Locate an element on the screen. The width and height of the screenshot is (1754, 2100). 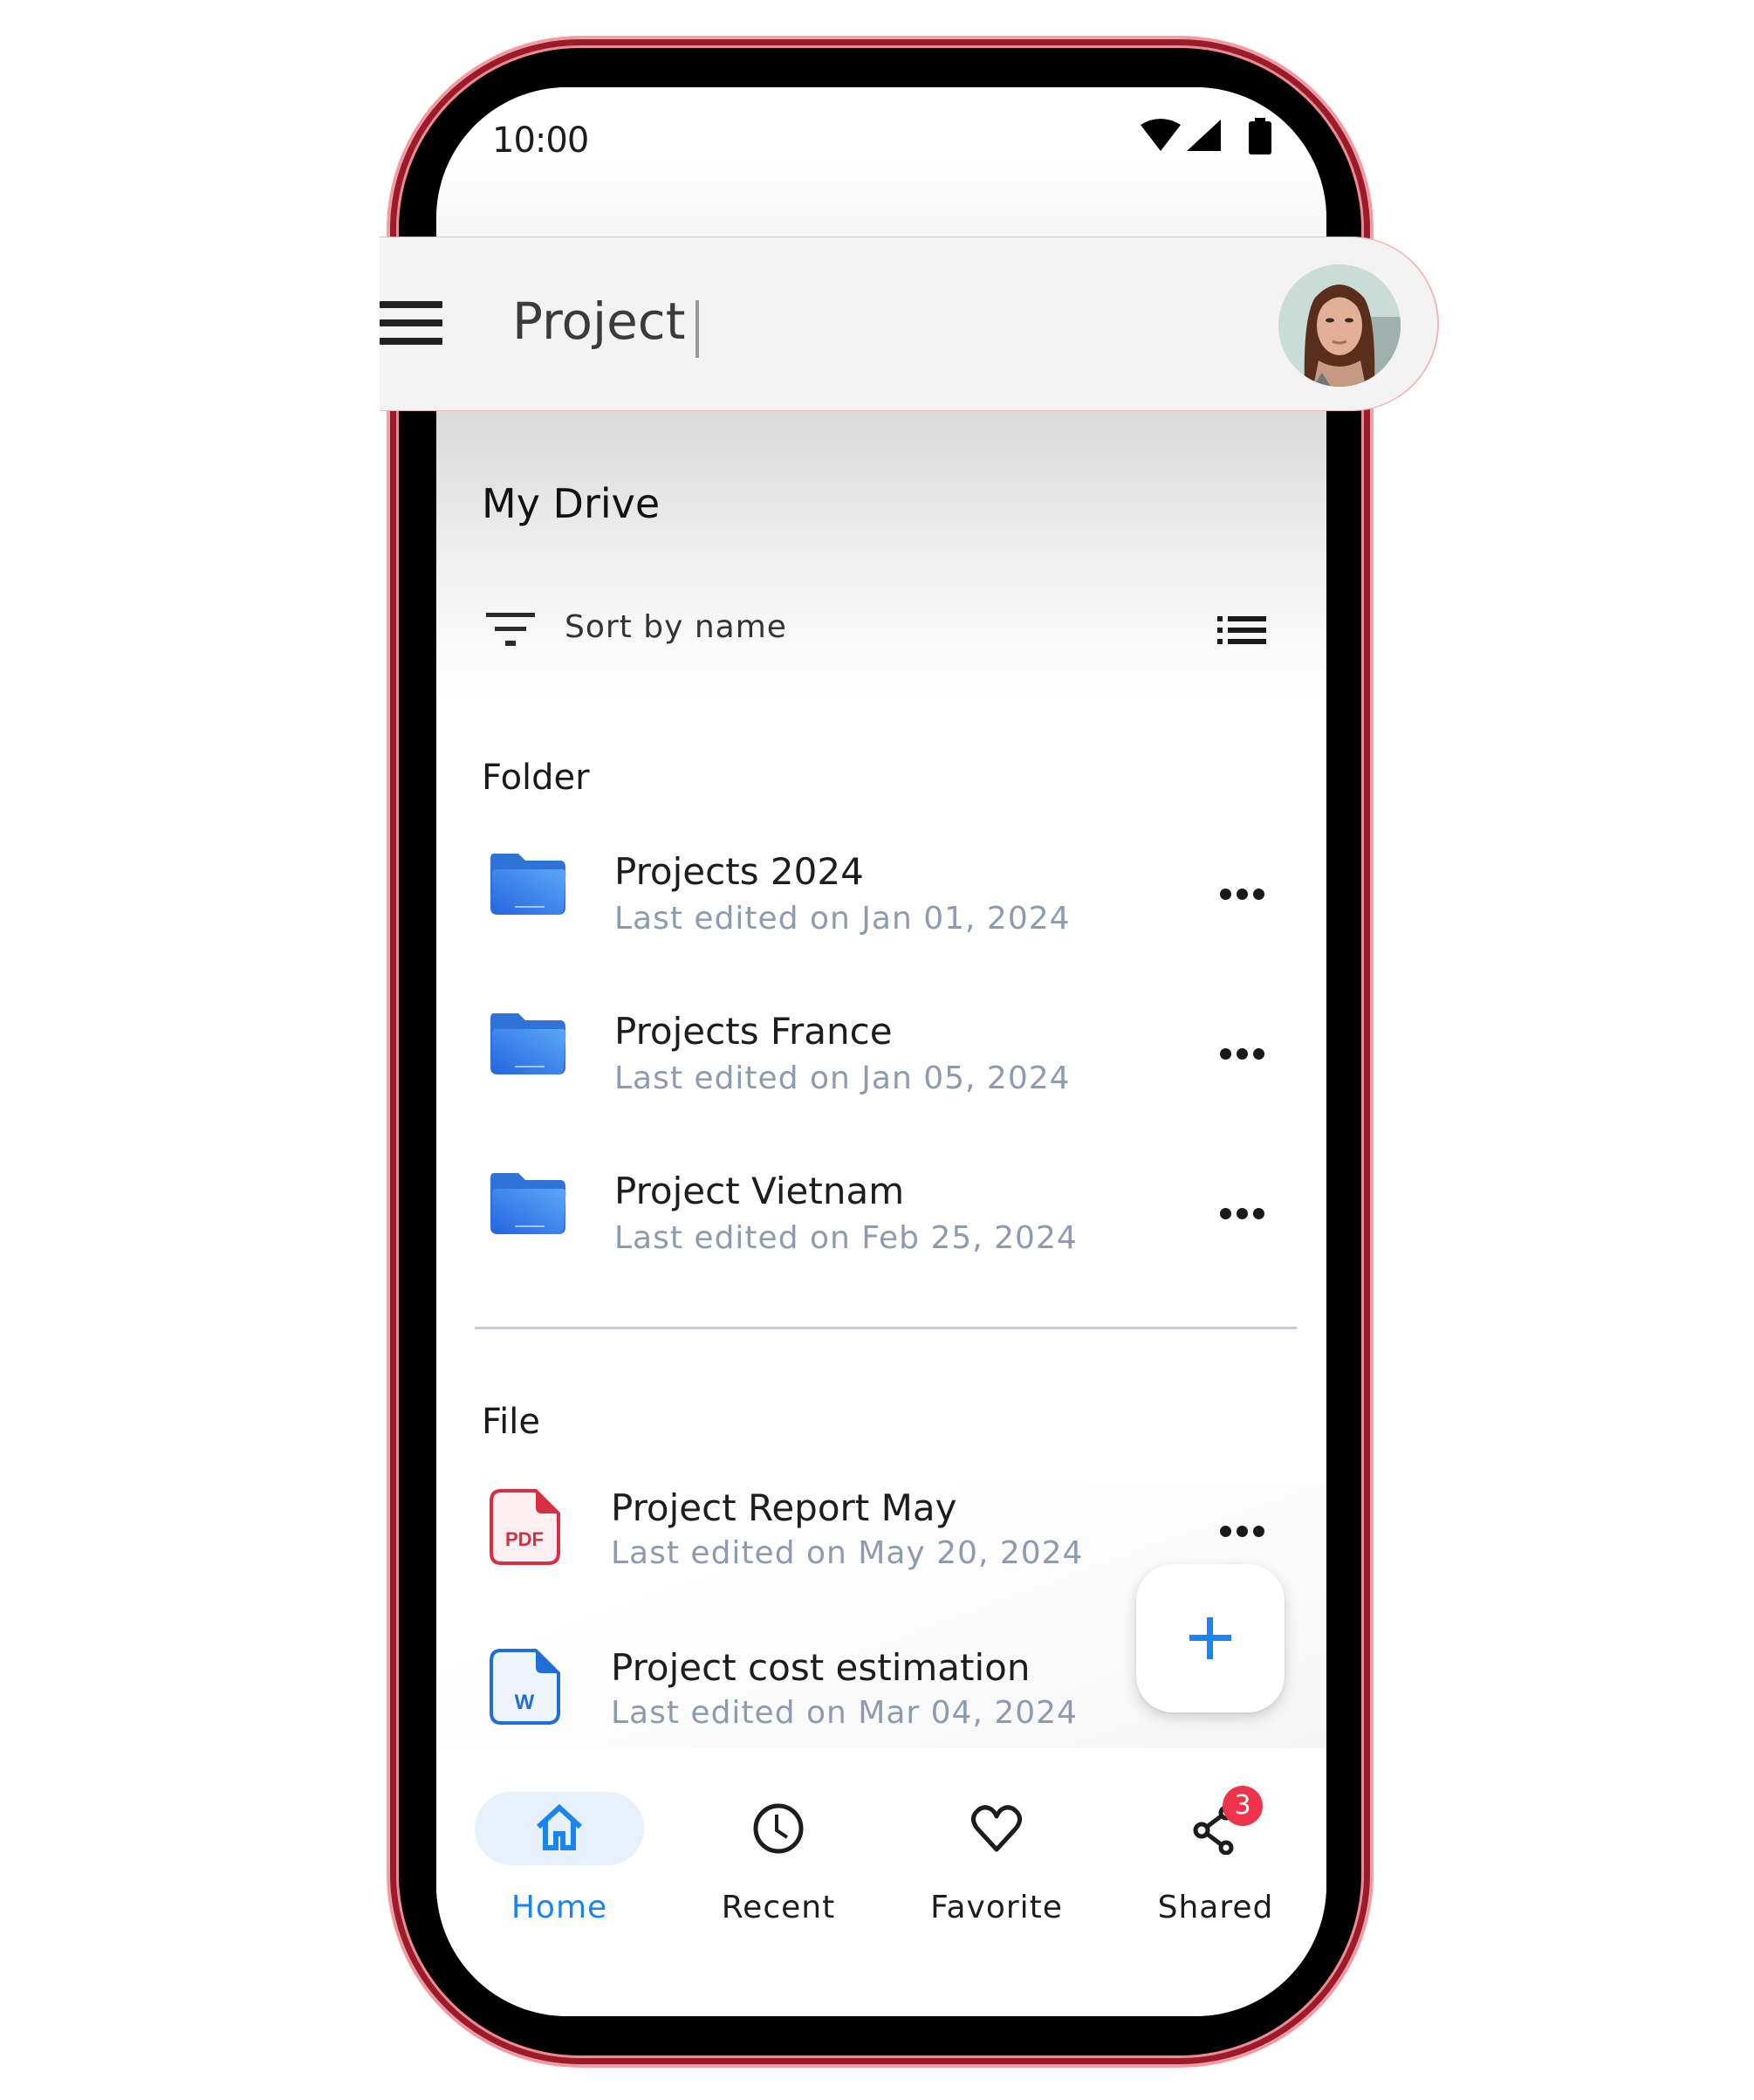
status-time: 10:00 is located at coordinates (540, 140).